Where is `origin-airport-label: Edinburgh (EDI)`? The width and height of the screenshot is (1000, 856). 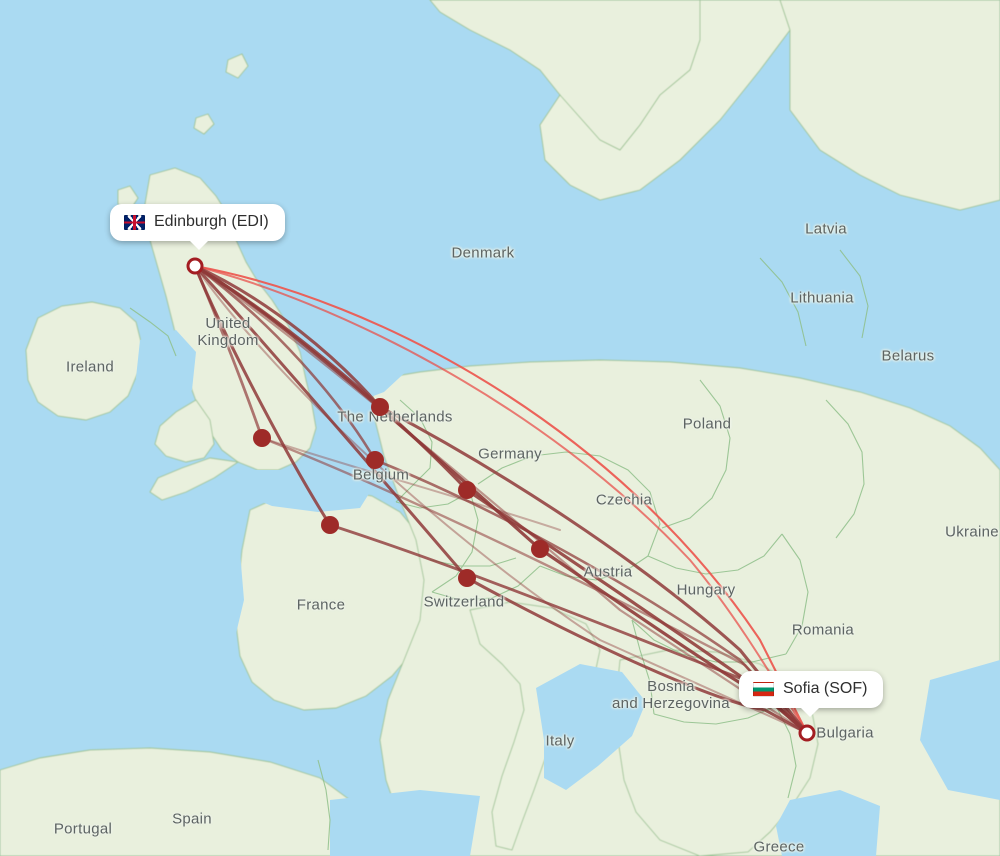
origin-airport-label: Edinburgh (EDI) is located at coordinates (197, 227).